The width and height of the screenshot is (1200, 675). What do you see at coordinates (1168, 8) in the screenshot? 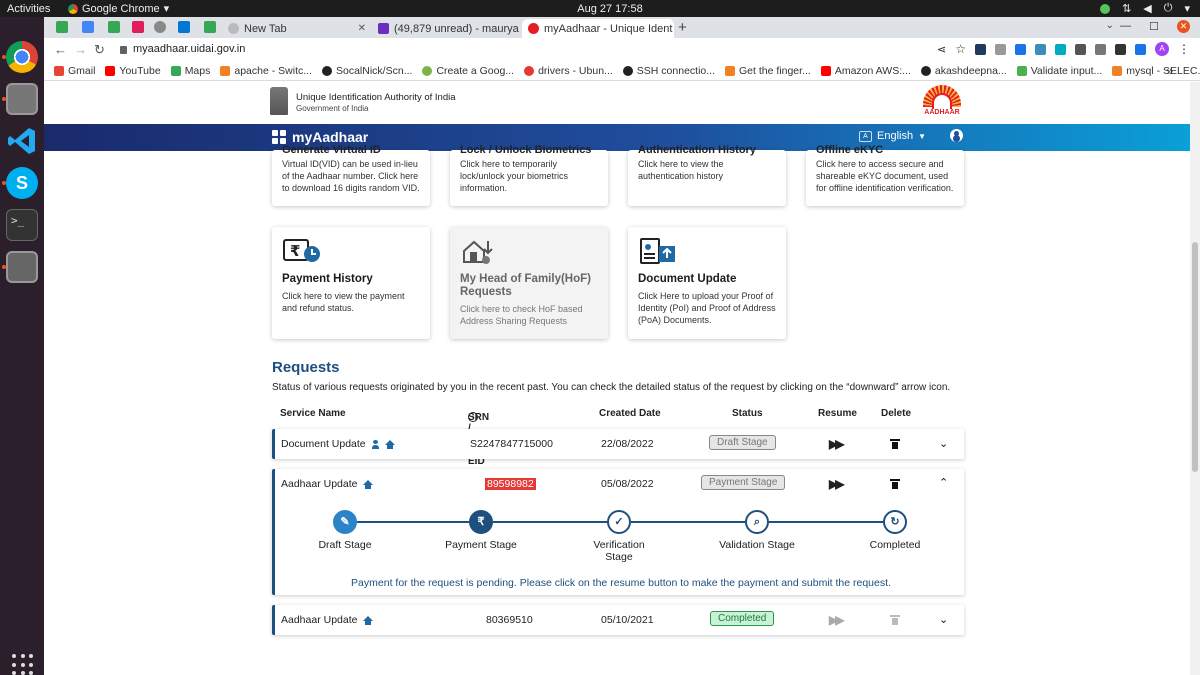
I see `power-icon: ⏻` at bounding box center [1168, 8].